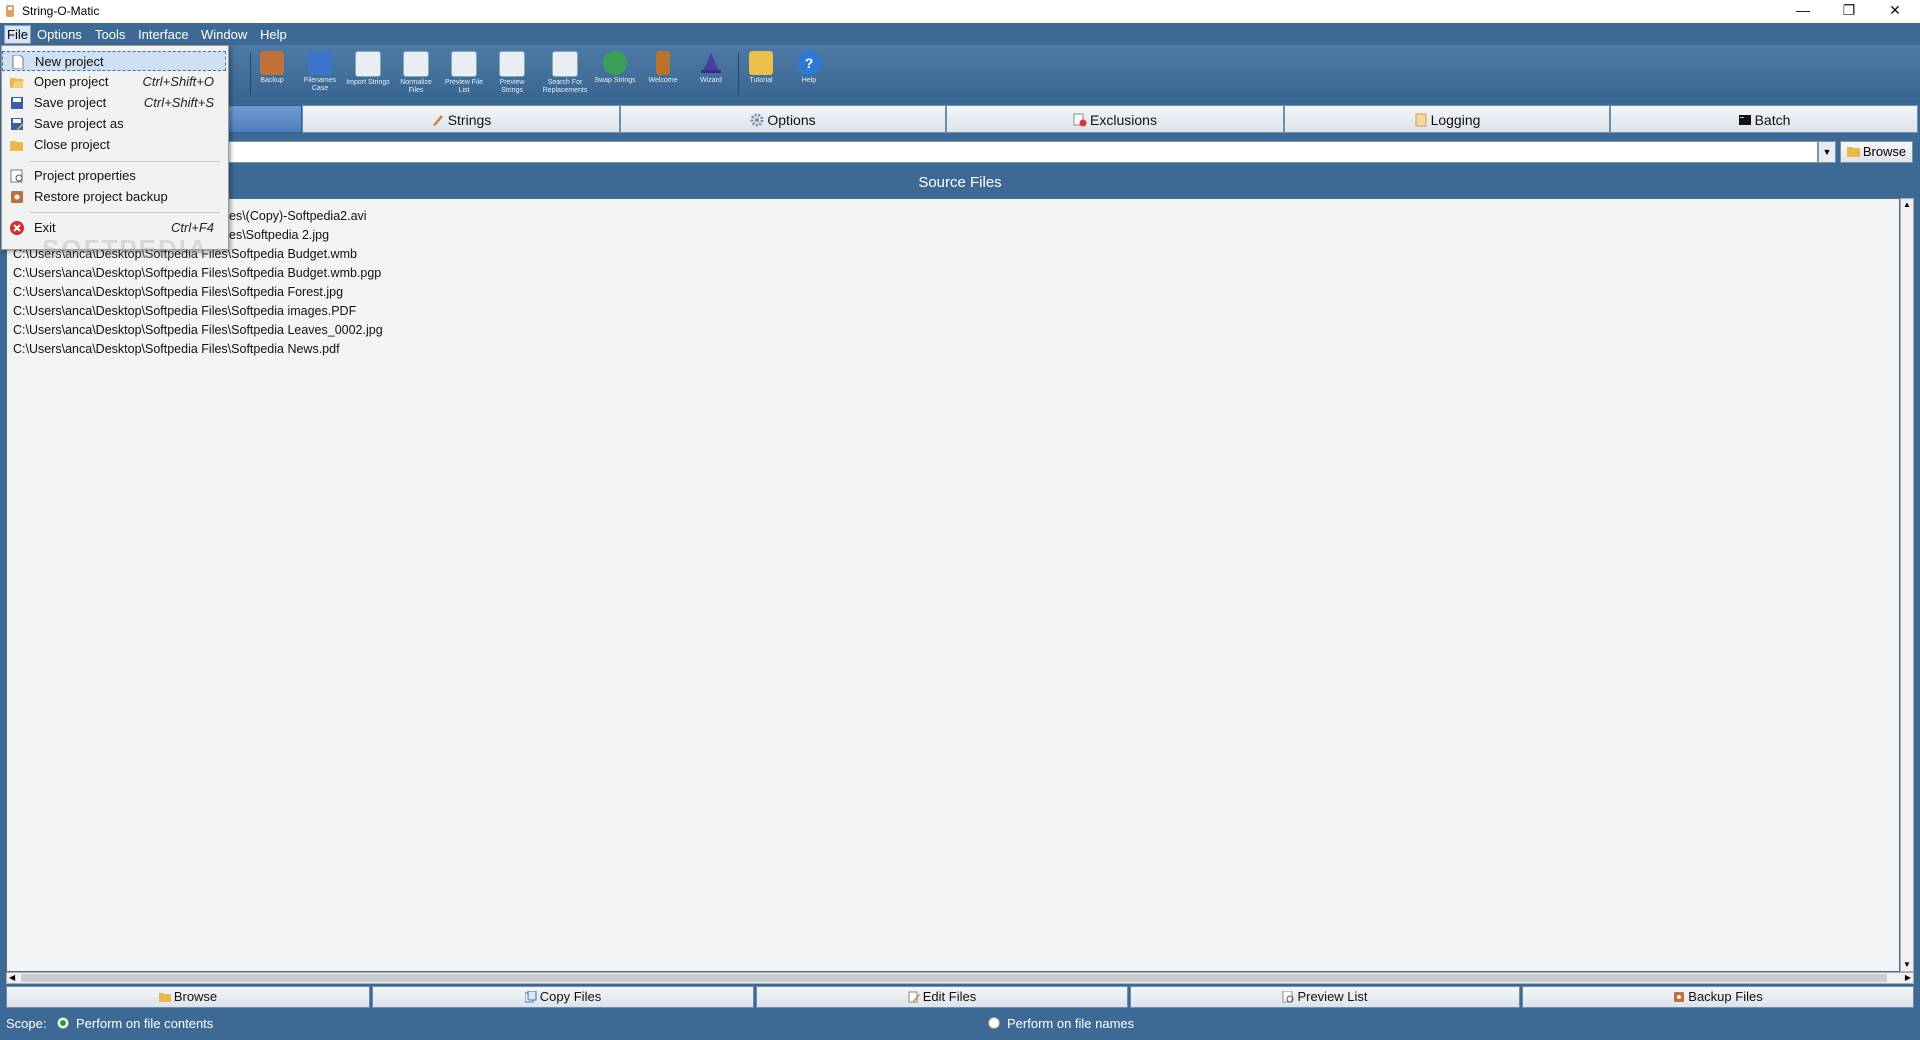 The width and height of the screenshot is (1920, 1040). I want to click on browse-button: Browse, so click(188, 997).